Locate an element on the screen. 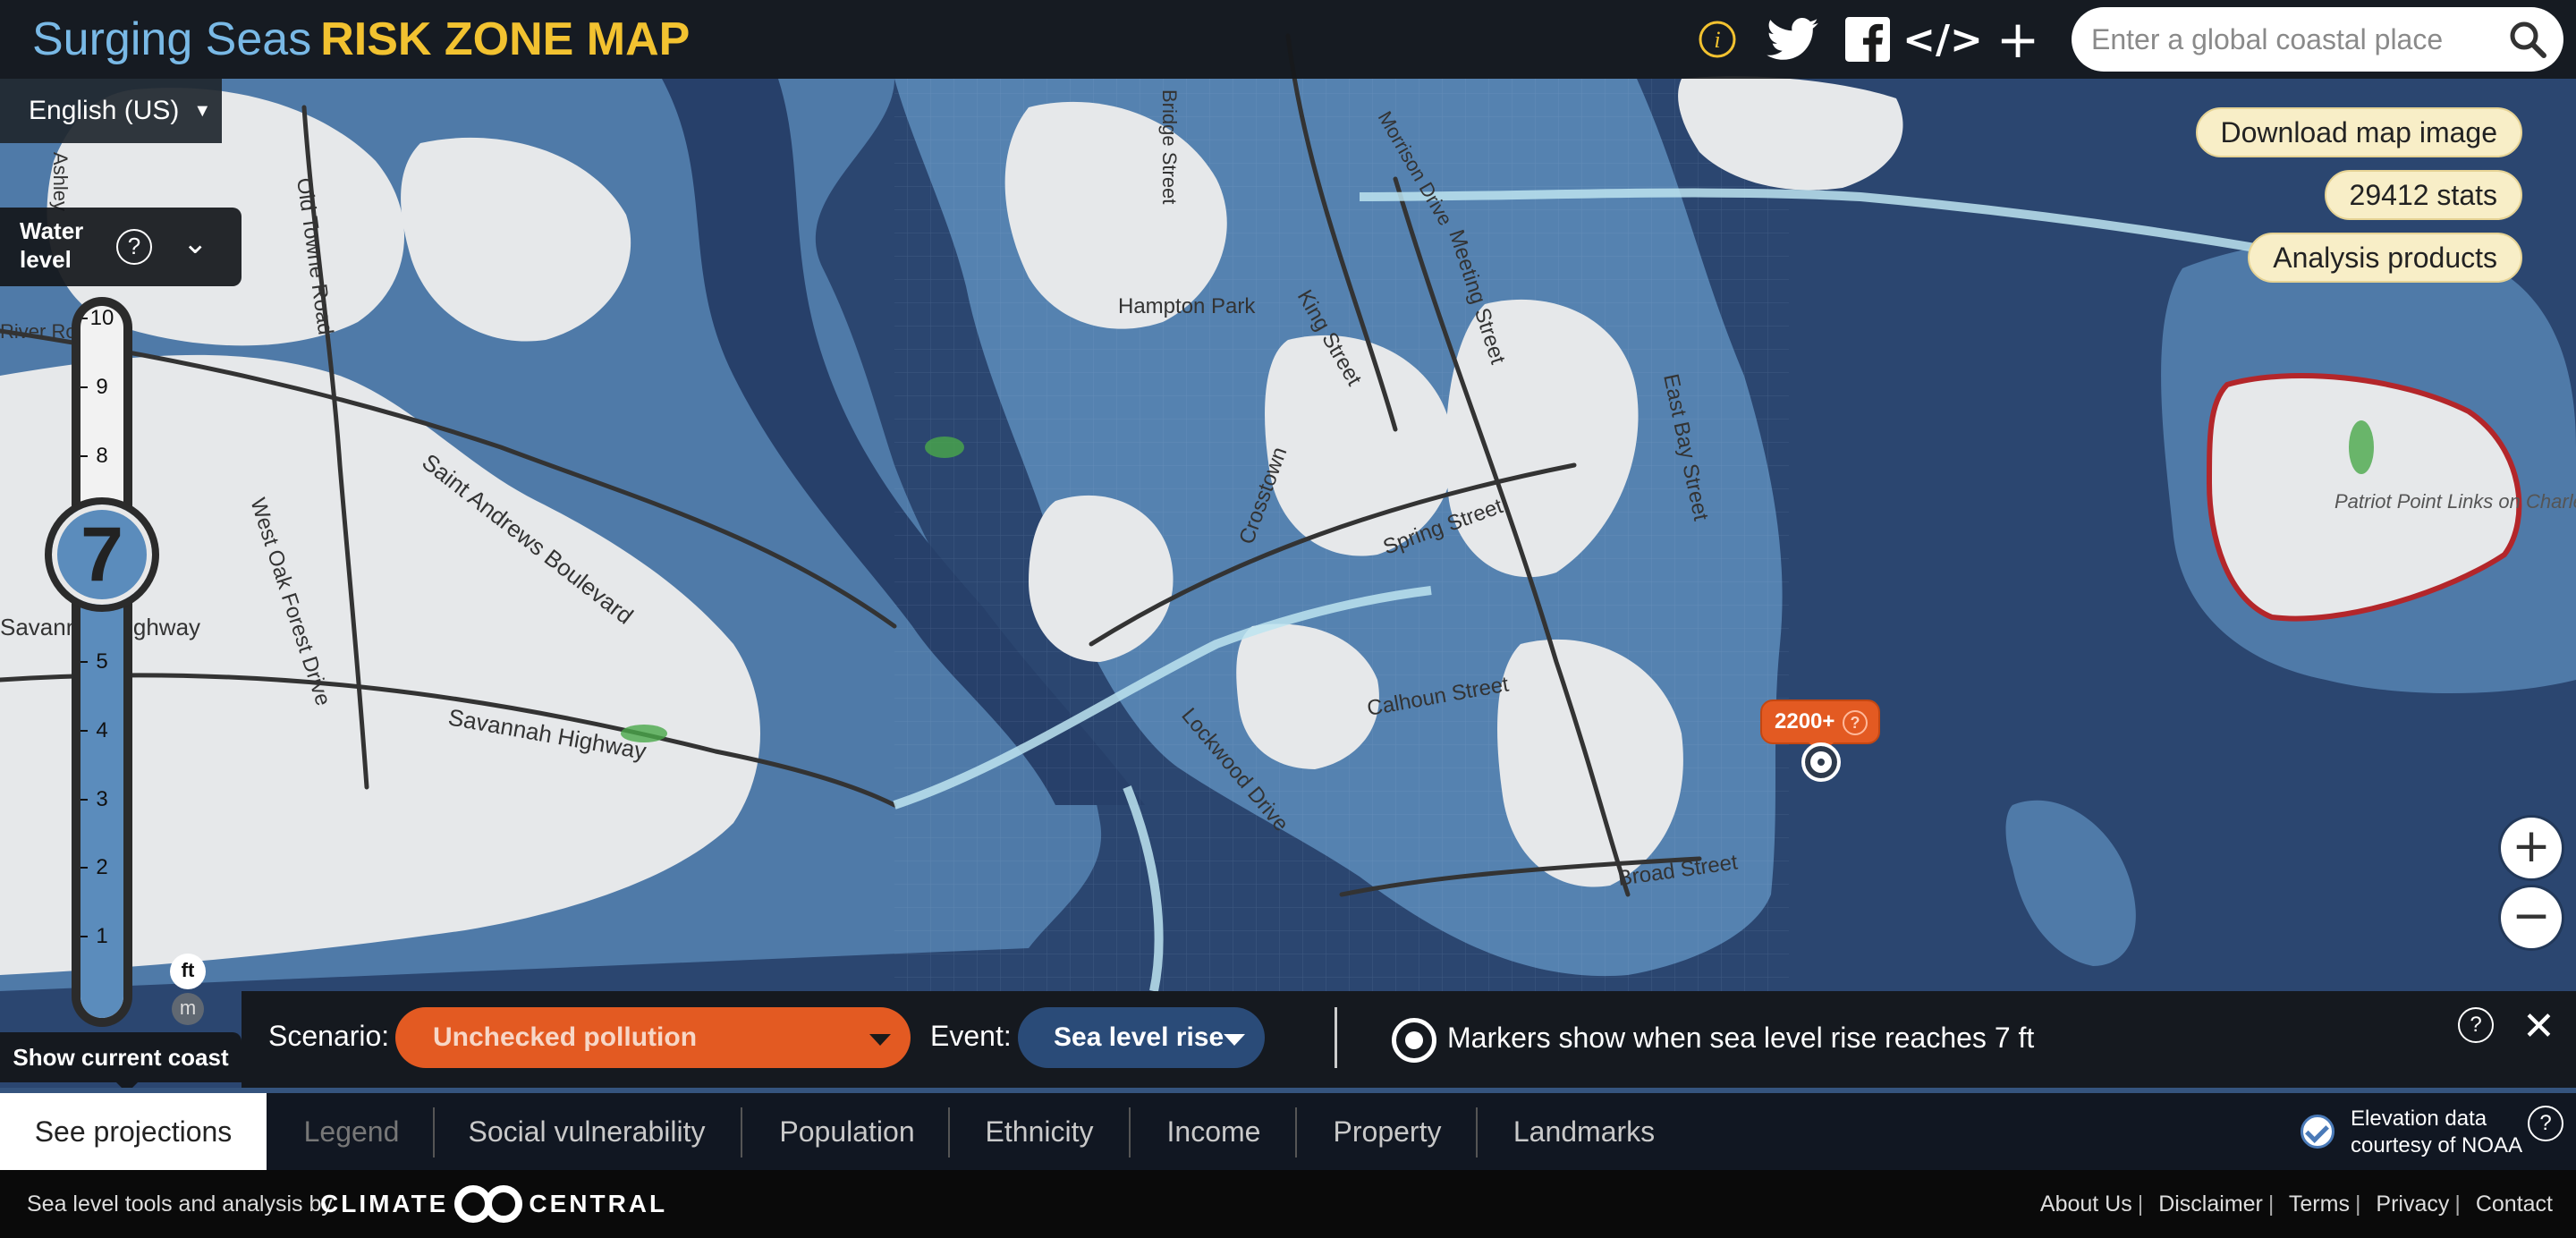 This screenshot has height=1238, width=2576. noaa-credit: Elevation data courtesy of NOAA is located at coordinates (2436, 1132).